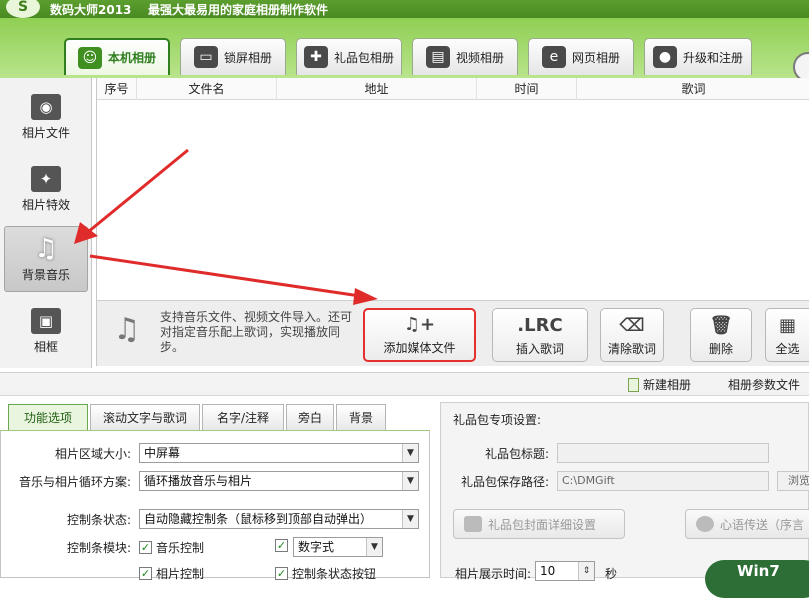  Describe the element at coordinates (663, 453) in the screenshot. I see `gift-title-input` at that location.